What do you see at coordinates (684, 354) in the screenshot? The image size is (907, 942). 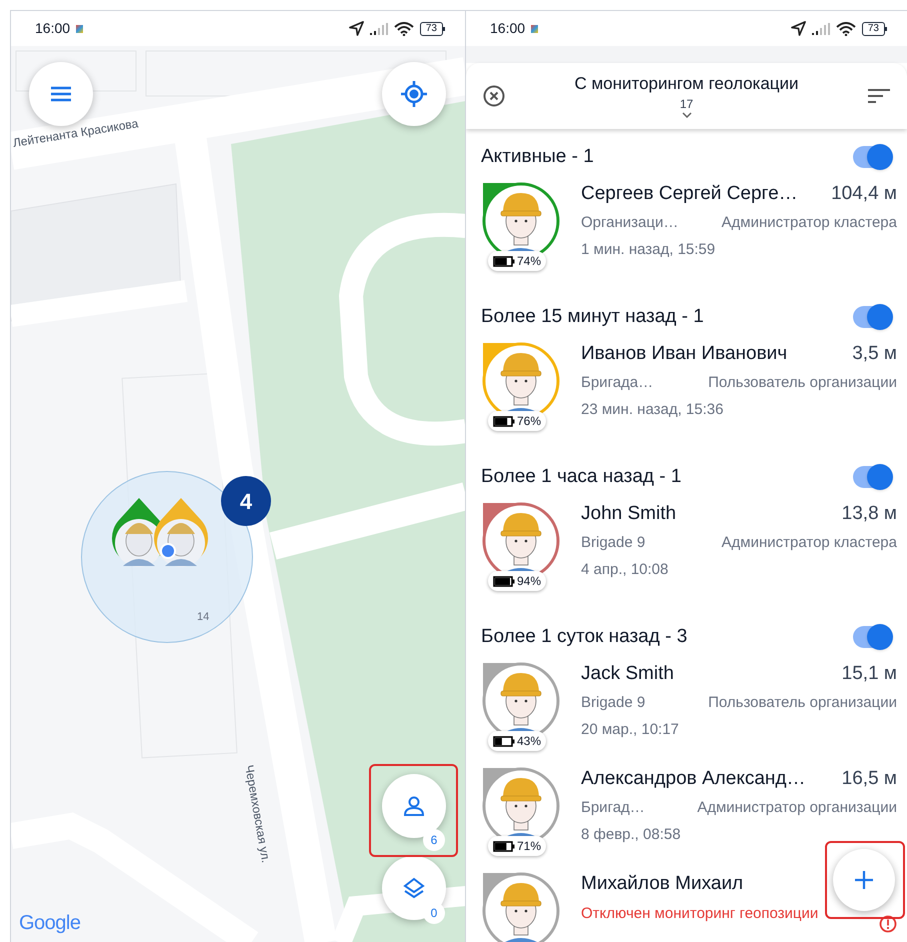 I see `person-name: Иванов Иван Иванович` at bounding box center [684, 354].